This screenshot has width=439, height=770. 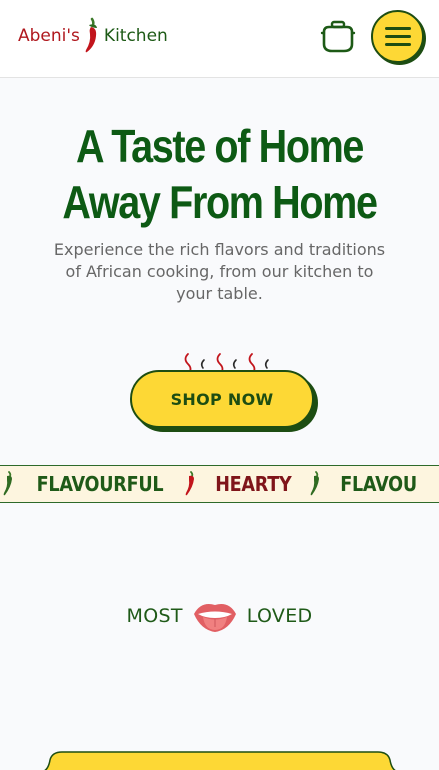 I want to click on shop-now-label: SHOP NOW, so click(x=222, y=399).